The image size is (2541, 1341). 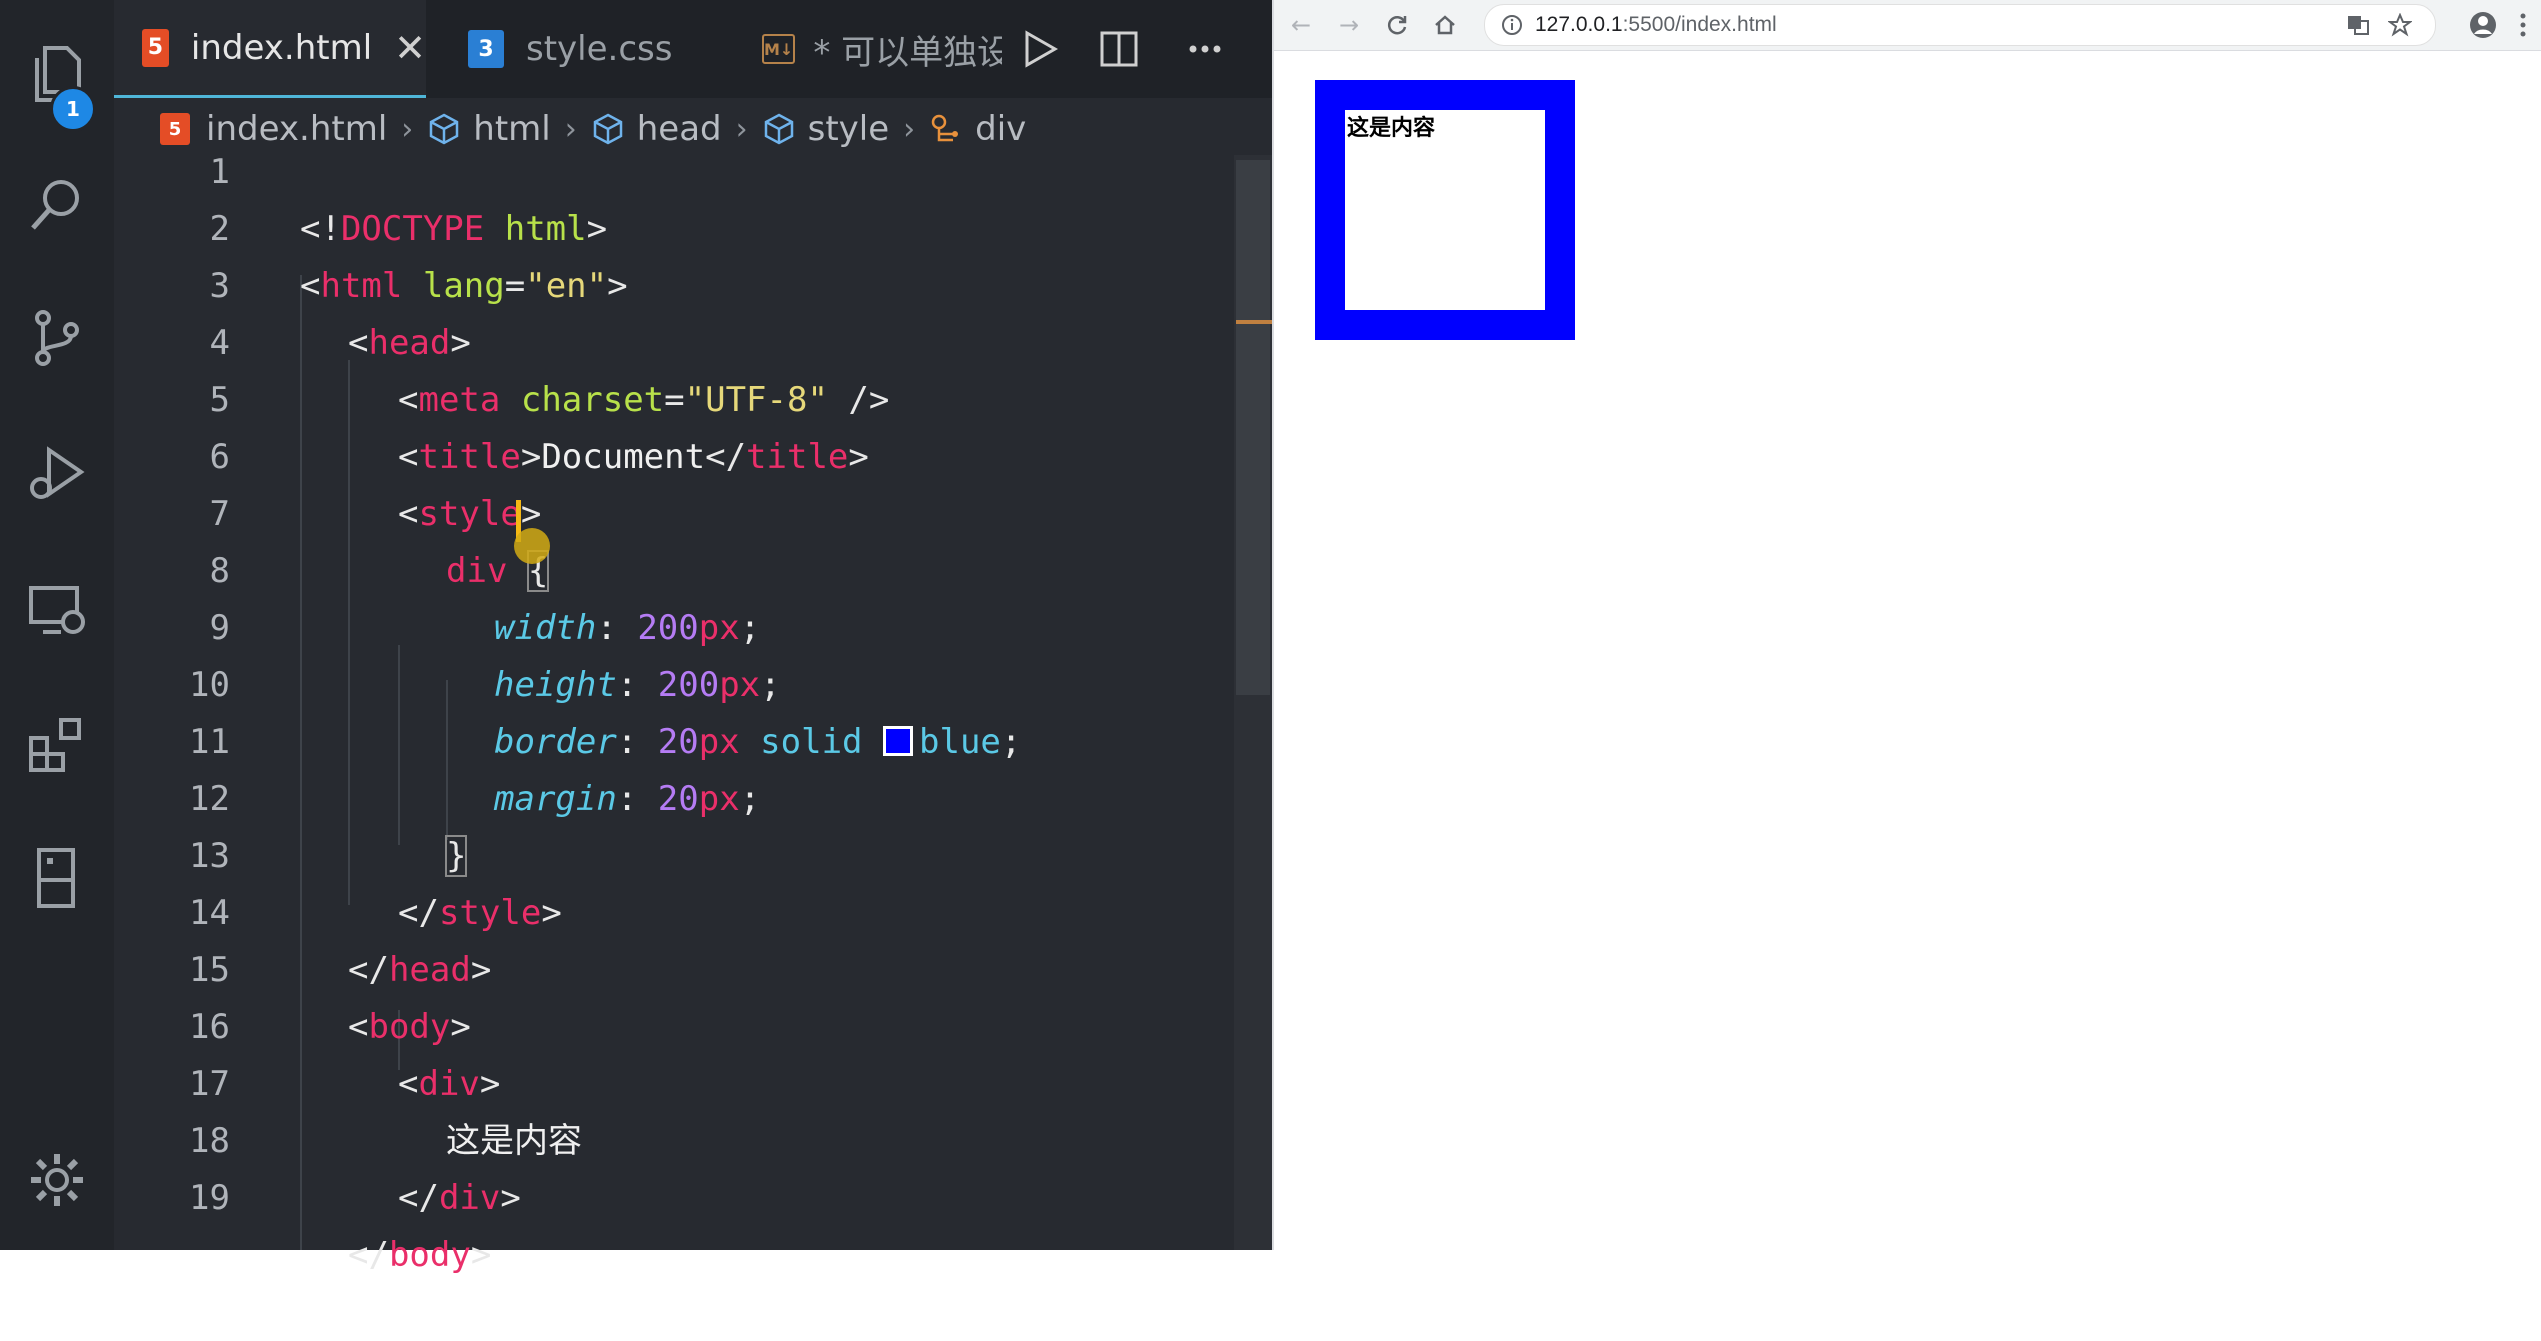 What do you see at coordinates (1960, 25) in the screenshot?
I see `address-bar: 127.0.0.1:5500/index.html` at bounding box center [1960, 25].